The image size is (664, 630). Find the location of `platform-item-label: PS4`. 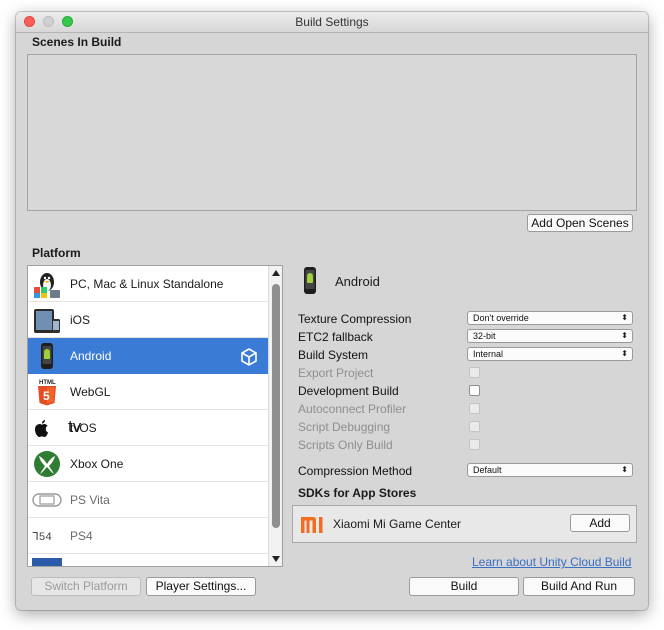

platform-item-label: PS4 is located at coordinates (81, 536).